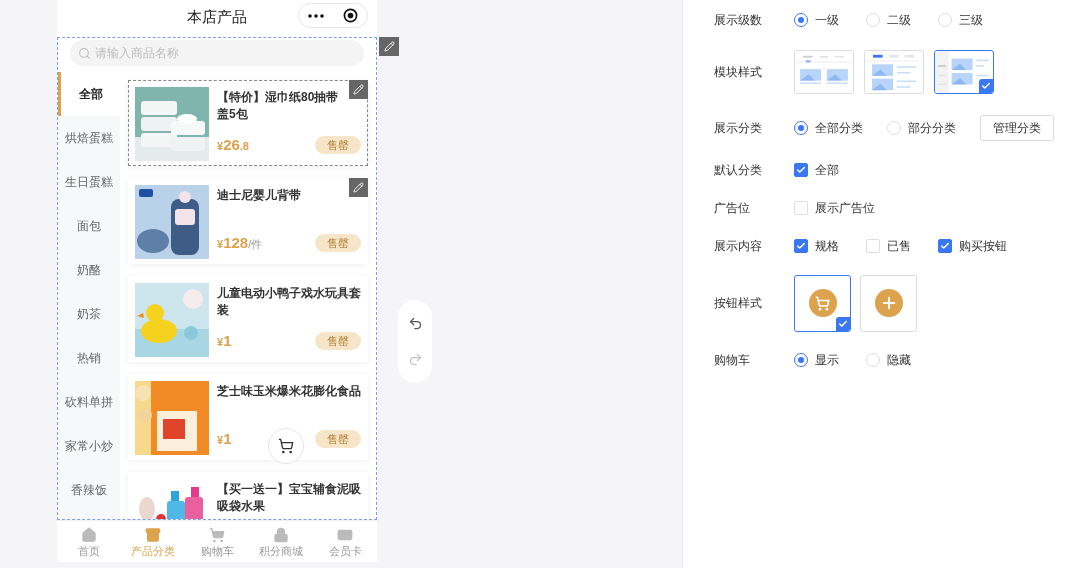 The width and height of the screenshot is (1080, 568). I want to click on product-title: 【特价】湿巾纸80抽带盖5包, so click(278, 106).